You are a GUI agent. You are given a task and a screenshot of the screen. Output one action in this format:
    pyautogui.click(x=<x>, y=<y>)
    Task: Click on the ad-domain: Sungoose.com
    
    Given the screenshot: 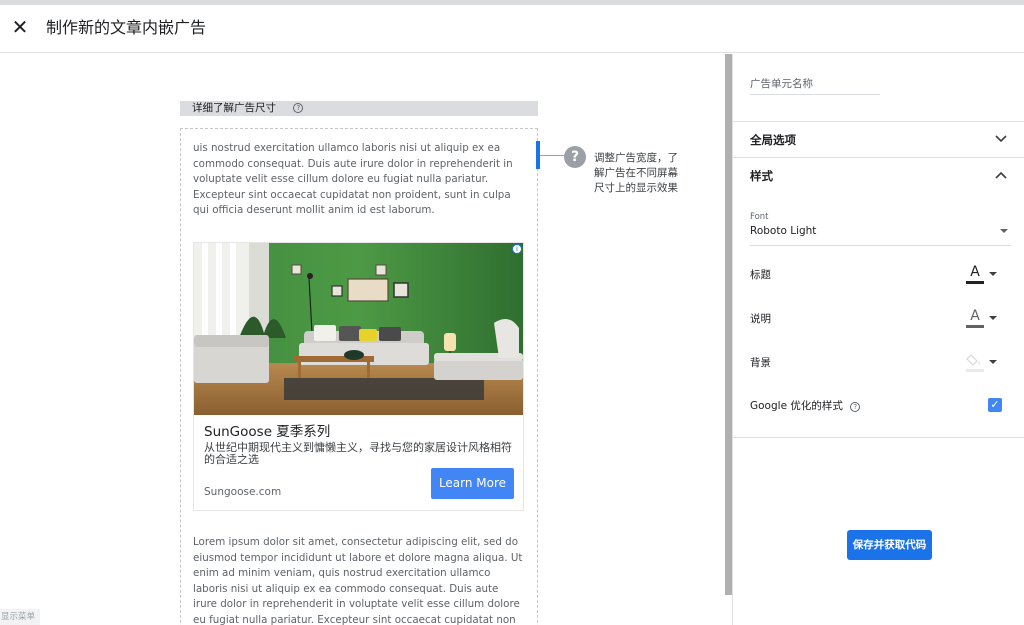 What is the action you would take?
    pyautogui.click(x=243, y=492)
    